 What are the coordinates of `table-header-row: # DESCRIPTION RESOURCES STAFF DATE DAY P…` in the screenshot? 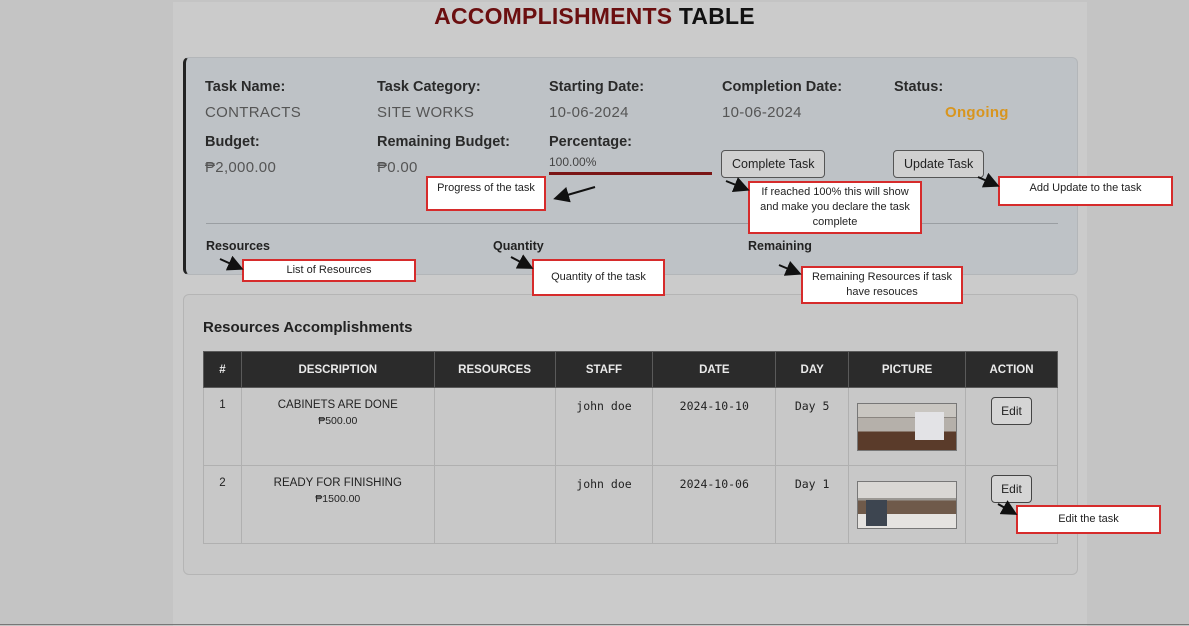 It's located at (630, 369).